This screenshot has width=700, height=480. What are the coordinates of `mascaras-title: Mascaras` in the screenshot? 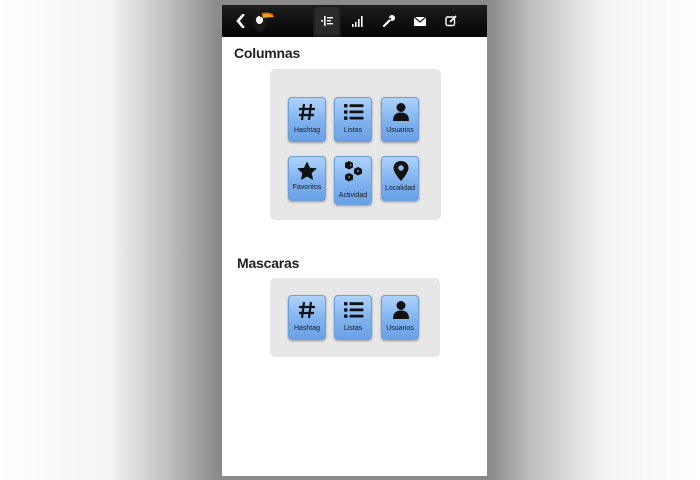 It's located at (268, 263).